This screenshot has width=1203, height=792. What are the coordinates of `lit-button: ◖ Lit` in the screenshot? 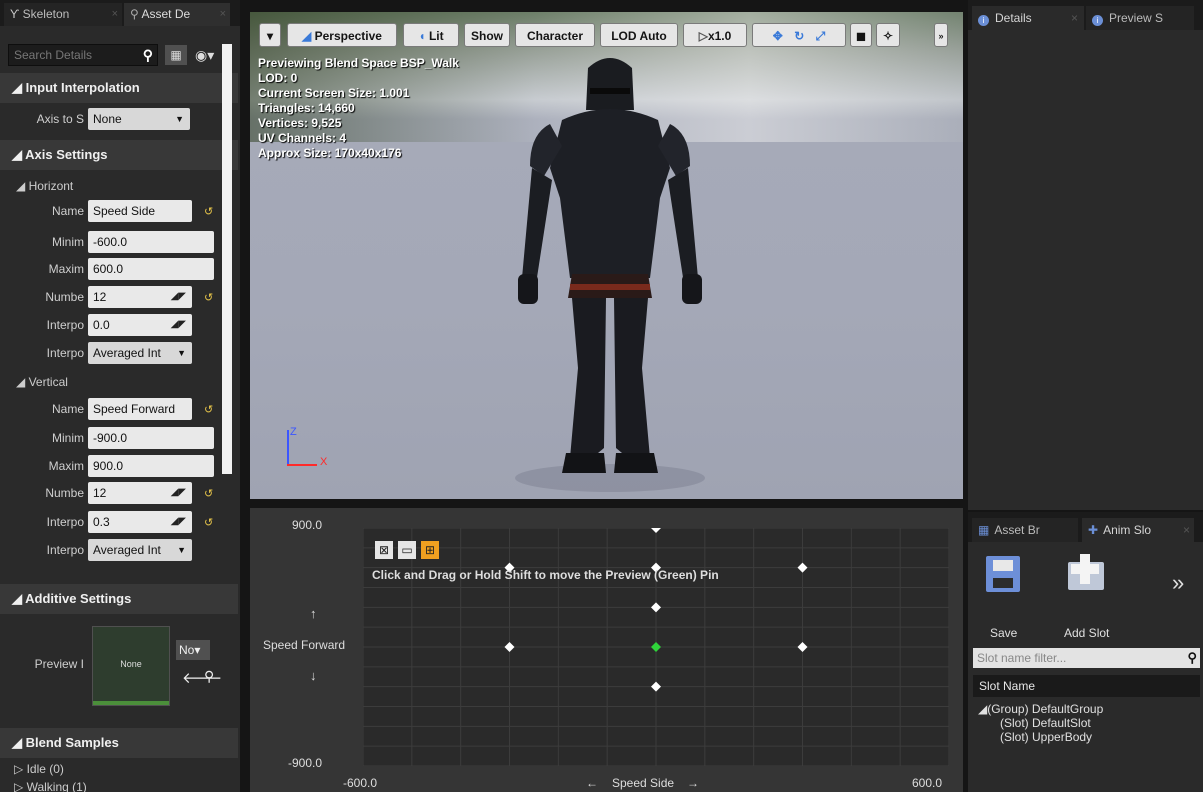 It's located at (431, 35).